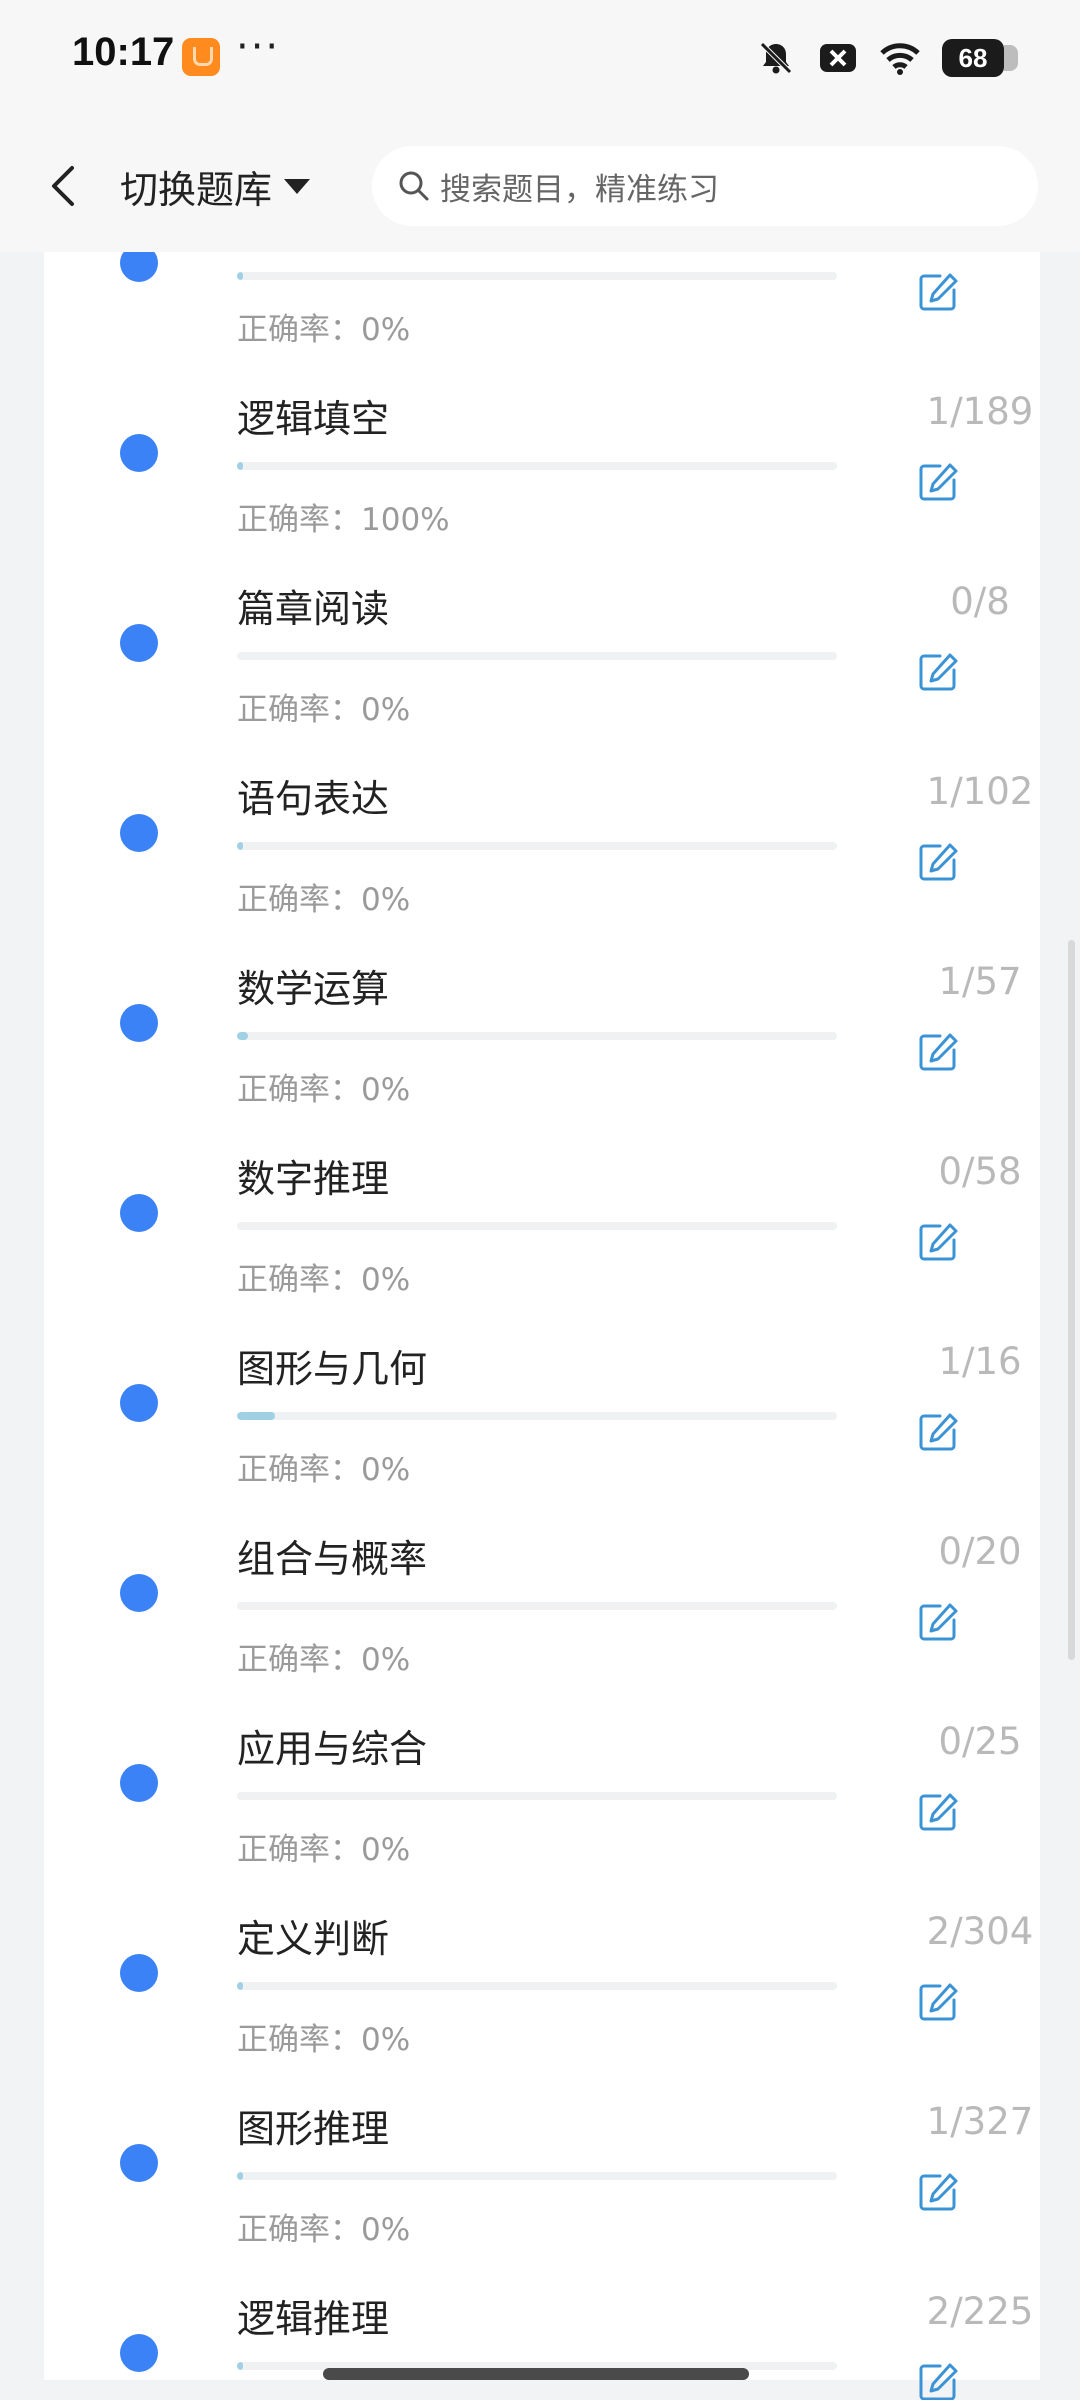  What do you see at coordinates (542, 645) in the screenshot?
I see `list-item: 篇章阅读正确率：0% 0/8` at bounding box center [542, 645].